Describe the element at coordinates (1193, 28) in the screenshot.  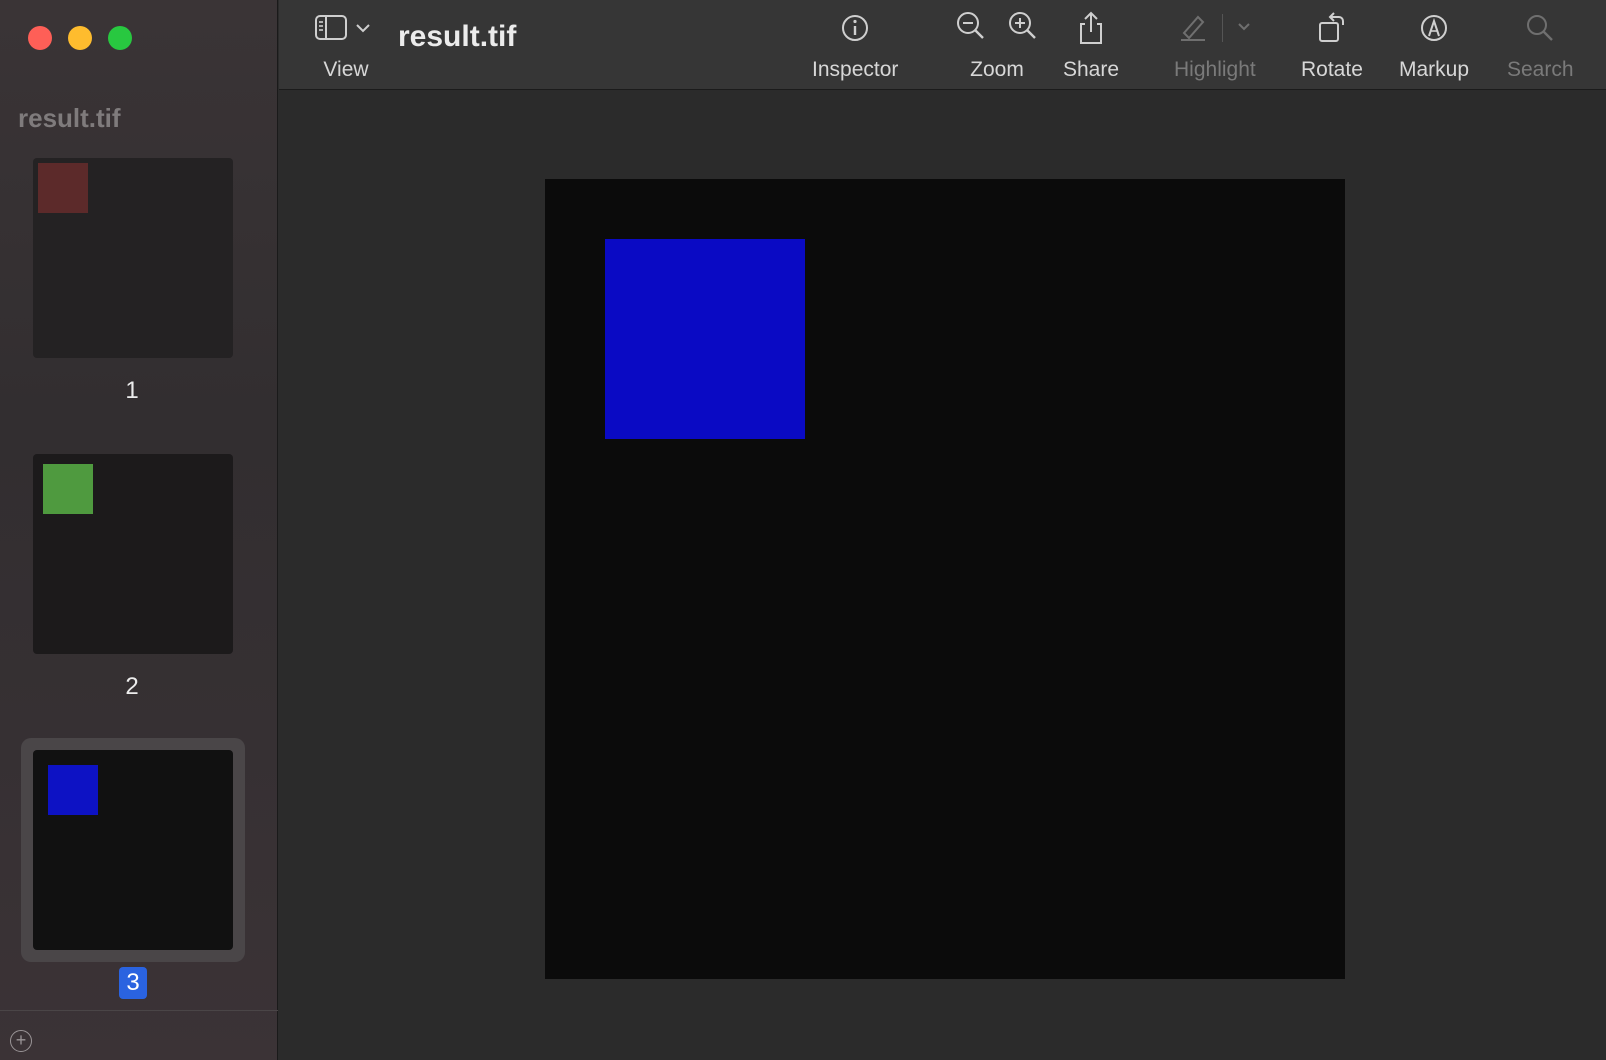
I see `highlighter-icon` at that location.